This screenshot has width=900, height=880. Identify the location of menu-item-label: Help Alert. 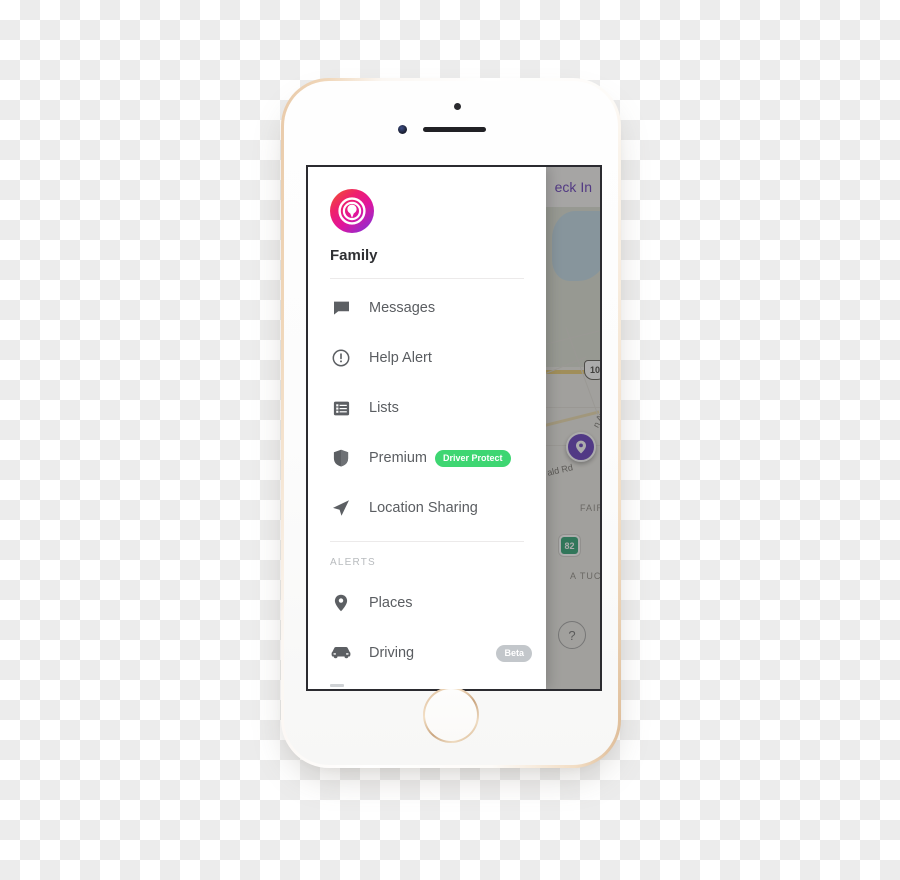
(400, 358).